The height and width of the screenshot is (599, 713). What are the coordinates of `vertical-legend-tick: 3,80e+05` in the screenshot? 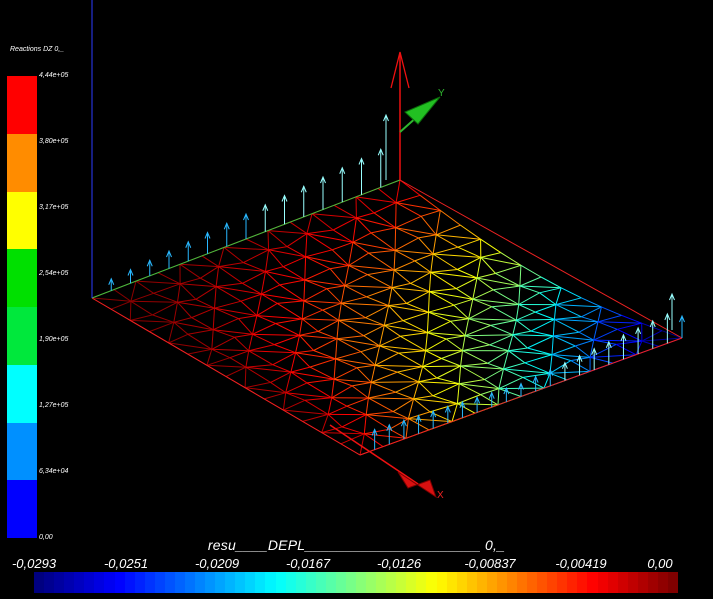 It's located at (54, 141).